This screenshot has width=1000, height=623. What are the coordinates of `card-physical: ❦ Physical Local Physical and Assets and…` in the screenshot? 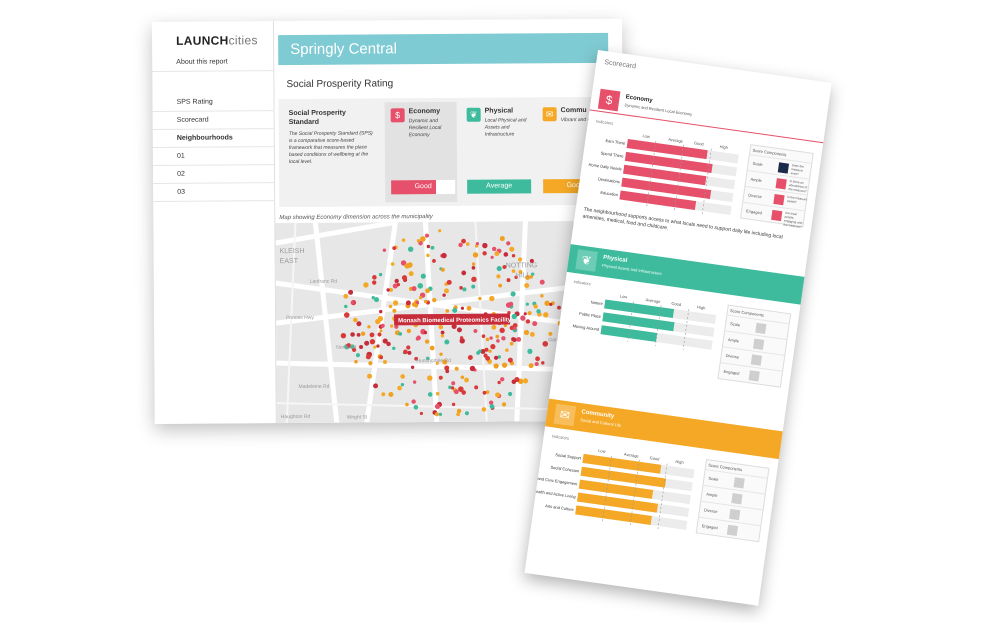 It's located at (497, 151).